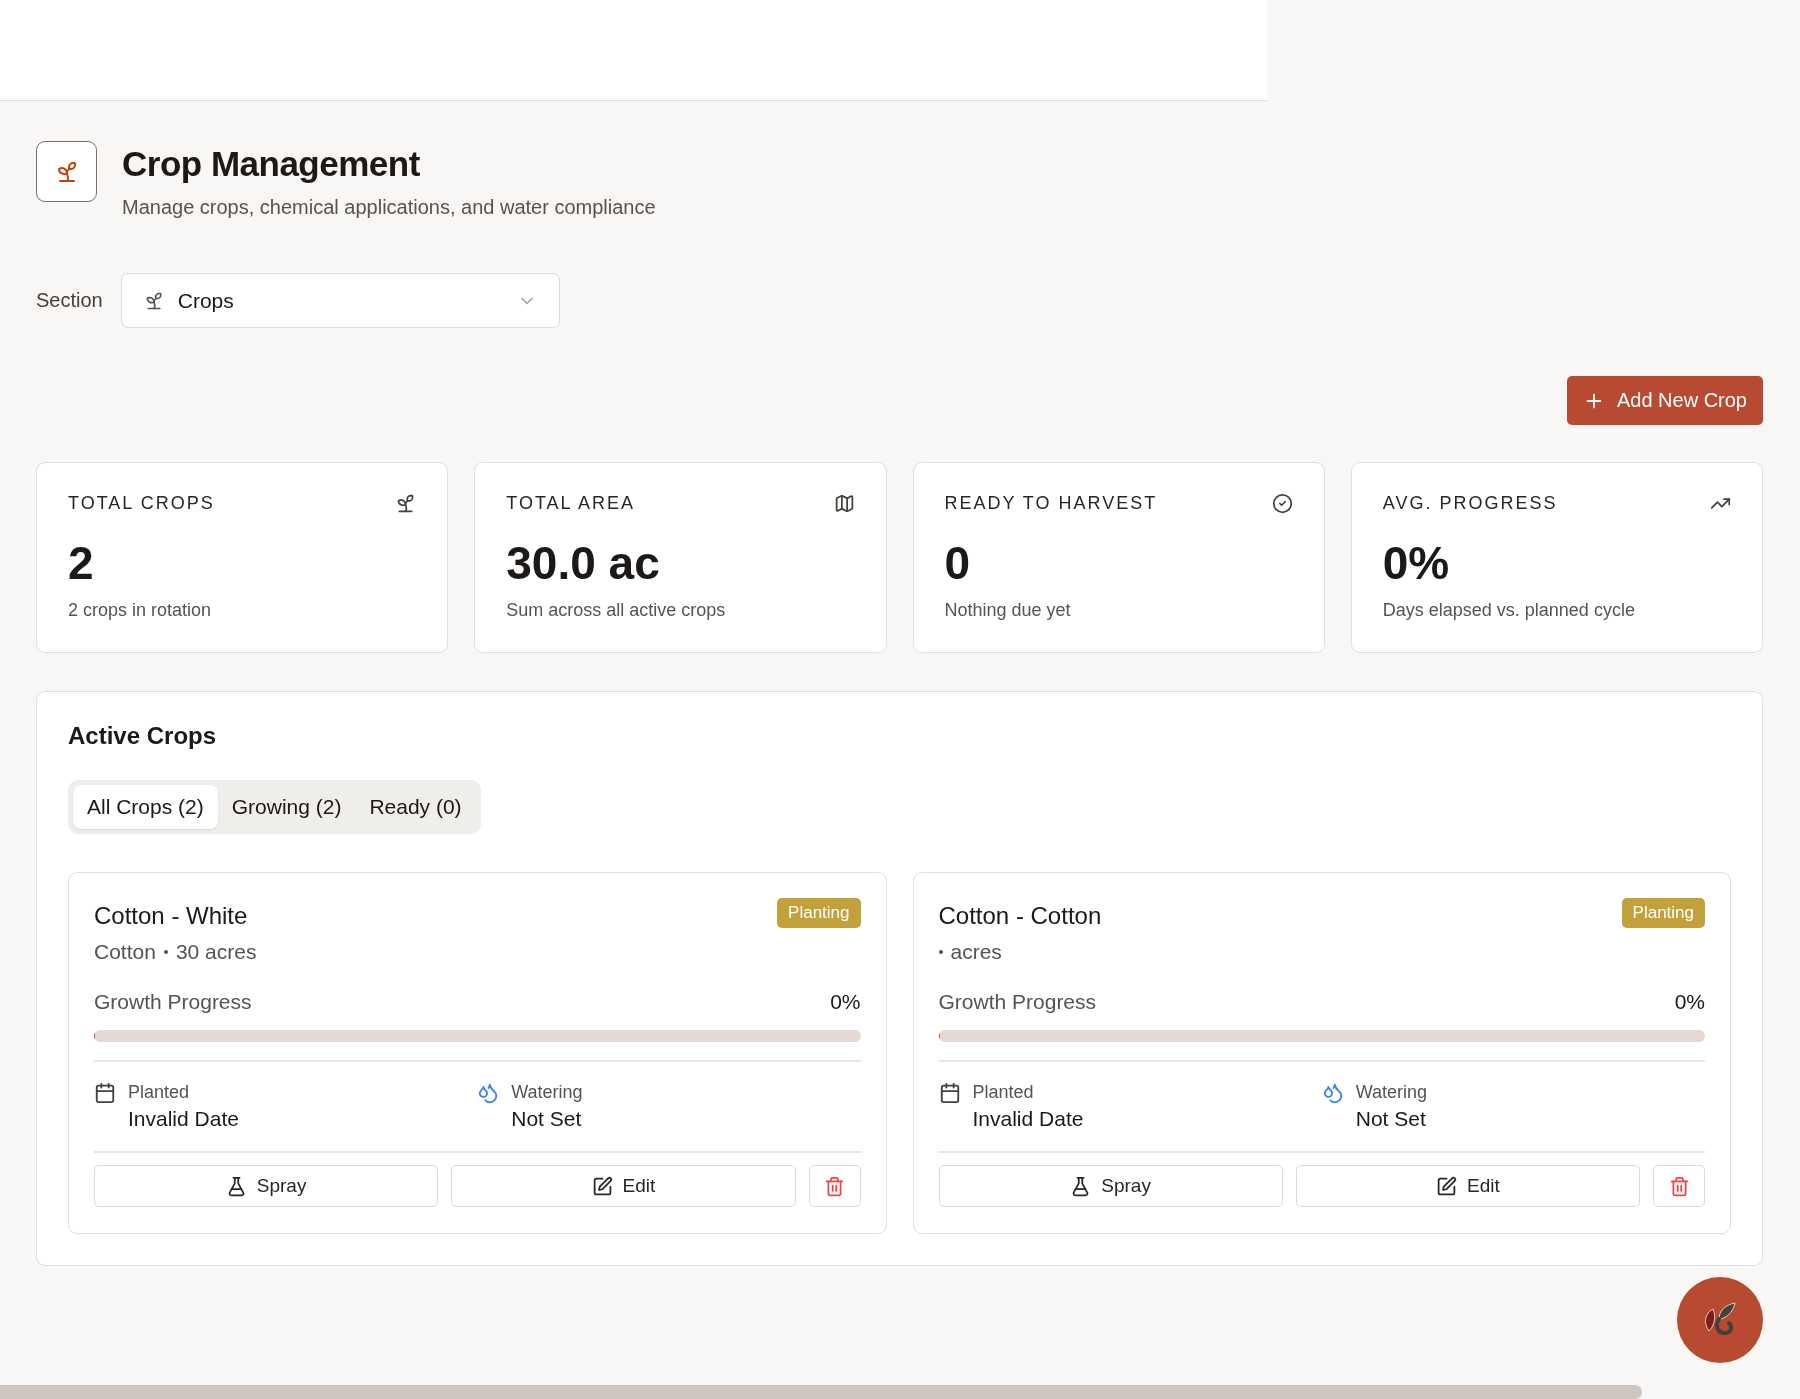 The height and width of the screenshot is (1399, 1800). What do you see at coordinates (821, 1392) in the screenshot?
I see `scrollbar-thumb` at bounding box center [821, 1392].